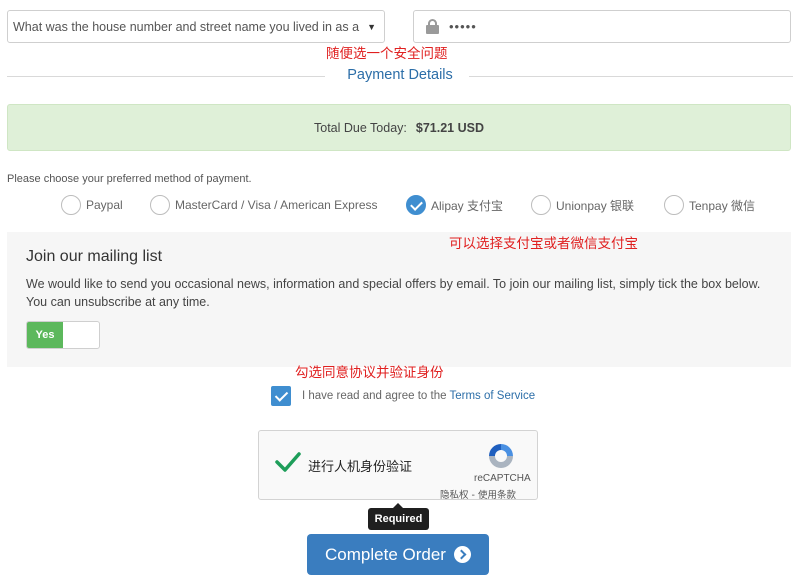 This screenshot has width=800, height=577. I want to click on chevron-down-icon: ▼, so click(371, 26).